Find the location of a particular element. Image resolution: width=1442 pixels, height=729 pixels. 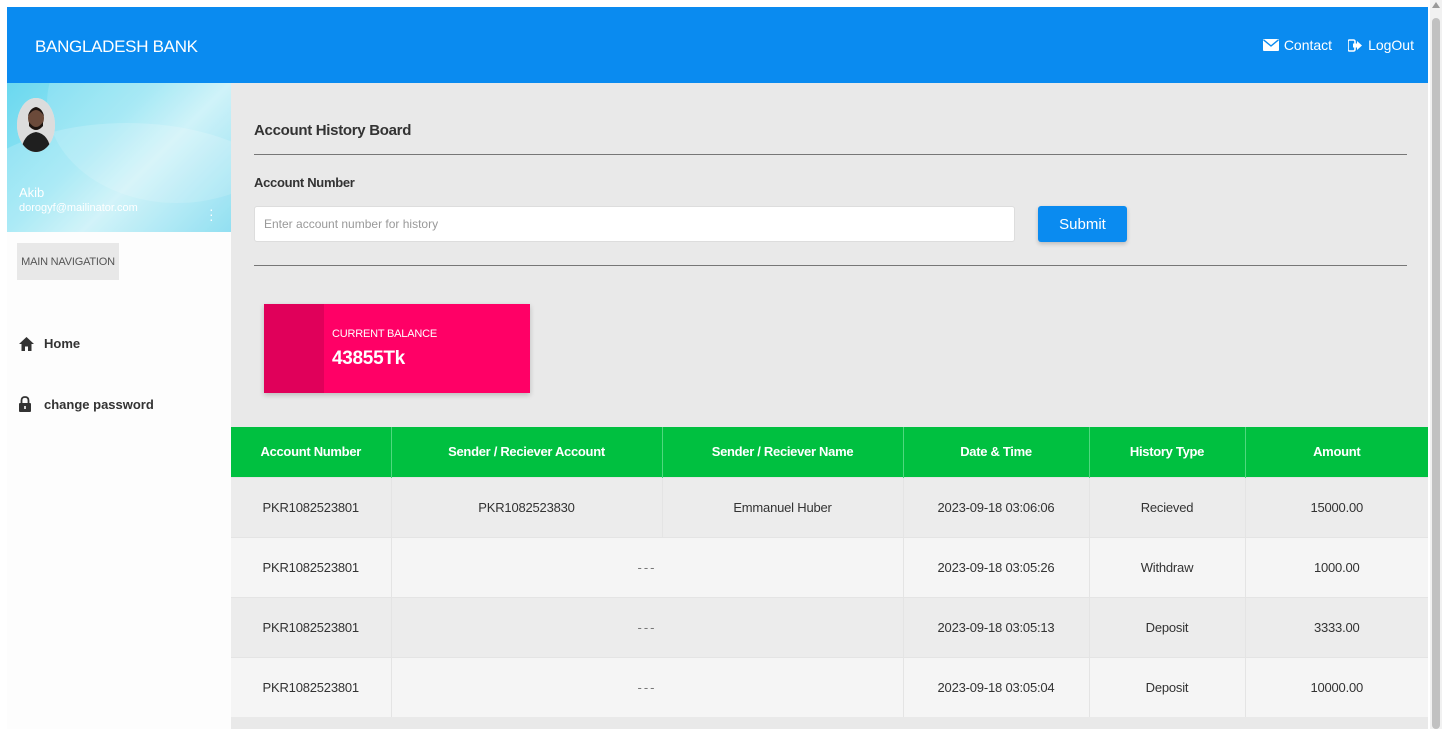

amount-cell: 10000.00 is located at coordinates (1336, 686).